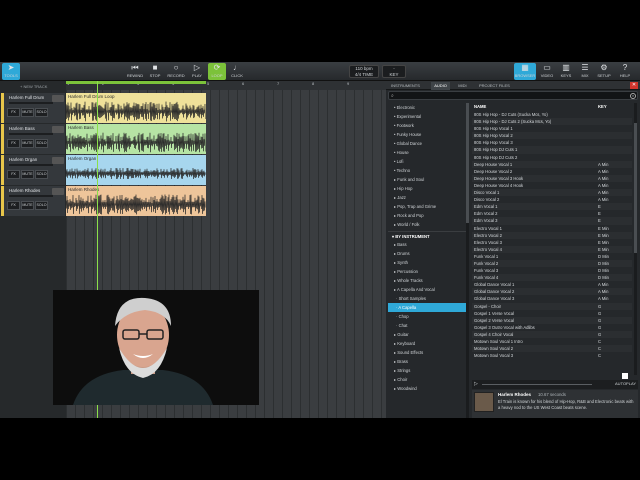 This screenshot has height=480, width=640. Describe the element at coordinates (405, 86) in the screenshot. I see `tab-instruments: INSTRUMENTS` at that location.